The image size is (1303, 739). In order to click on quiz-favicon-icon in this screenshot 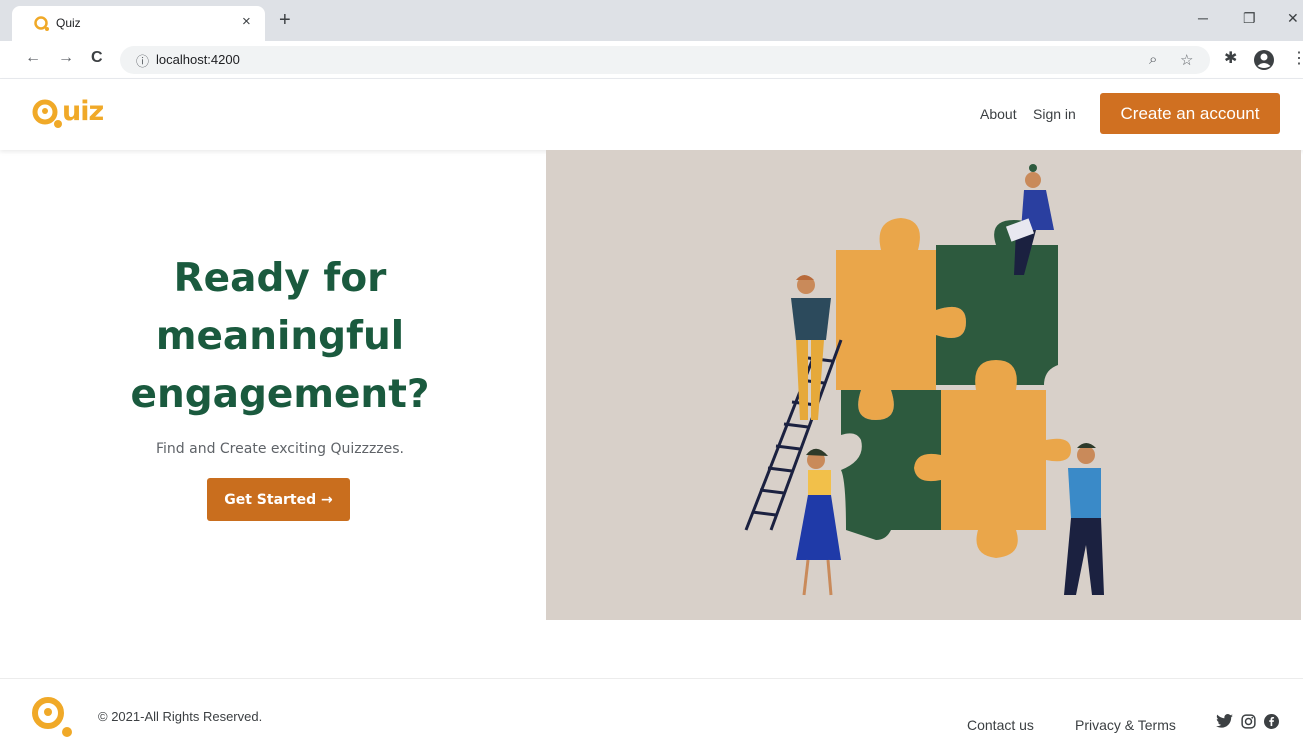, I will do `click(41, 23)`.